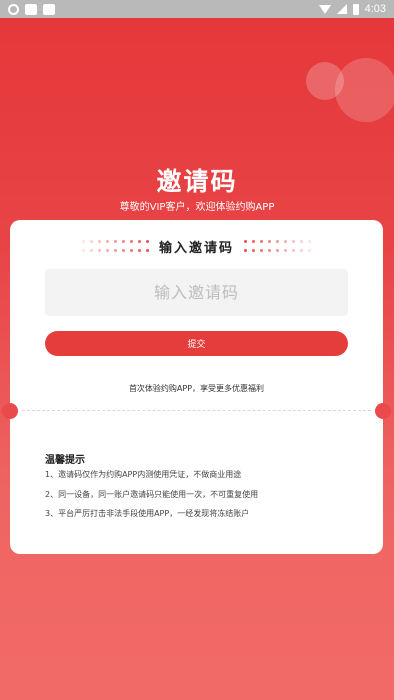  I want to click on status-bar-right: 4:03, so click(352, 9).